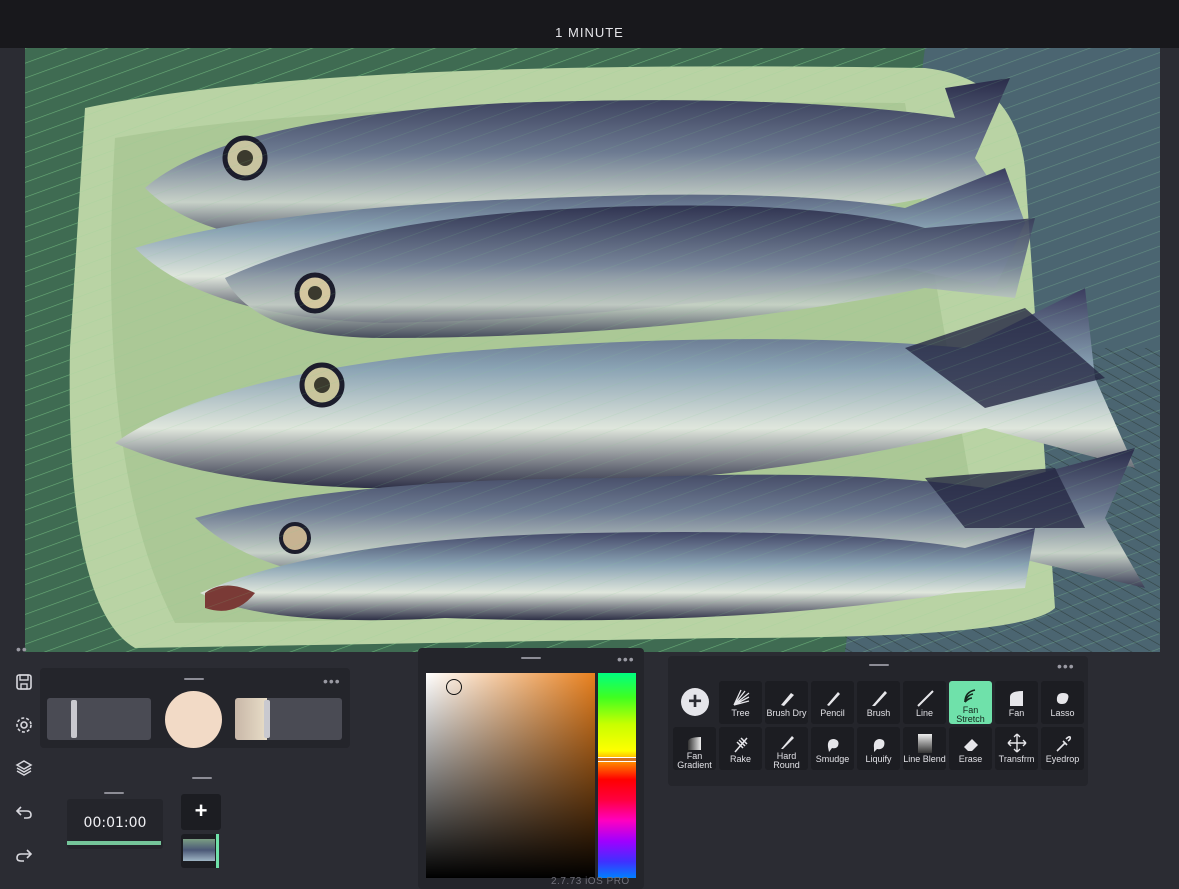 This screenshot has width=1179, height=889. I want to click on brush-dry-icon, so click(787, 695).